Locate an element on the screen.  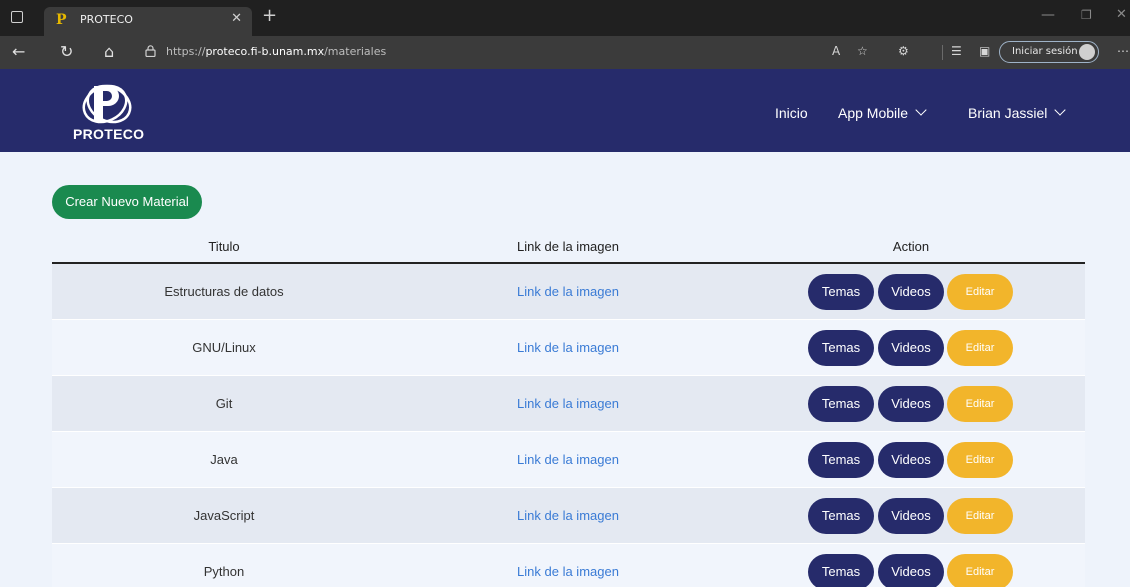
collections-icon: ▣ is located at coordinates (984, 51).